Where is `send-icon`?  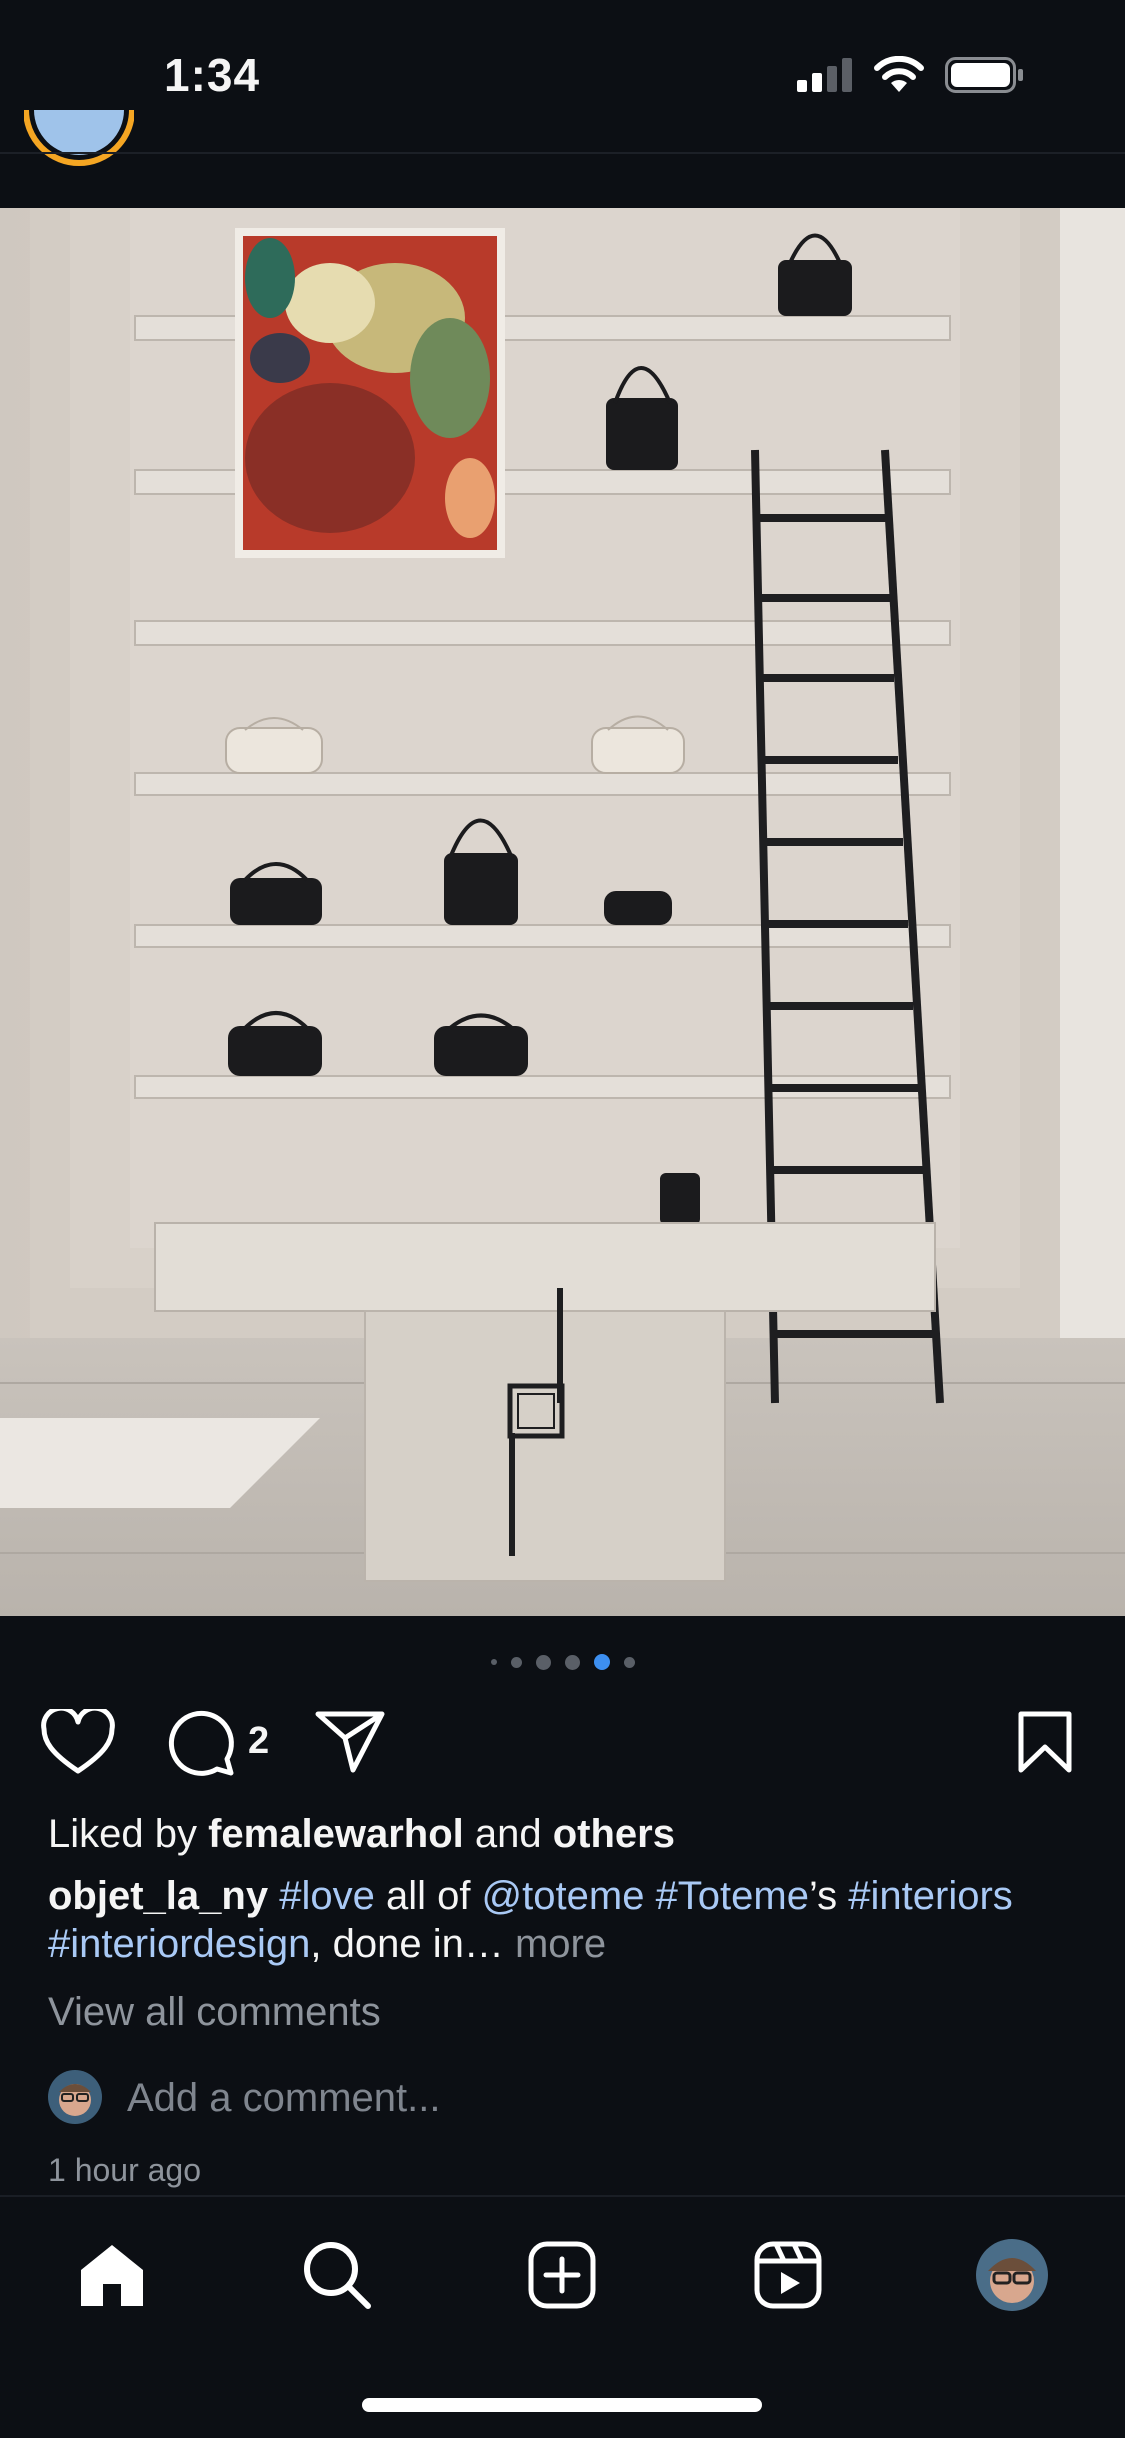
send-icon is located at coordinates (350, 1742).